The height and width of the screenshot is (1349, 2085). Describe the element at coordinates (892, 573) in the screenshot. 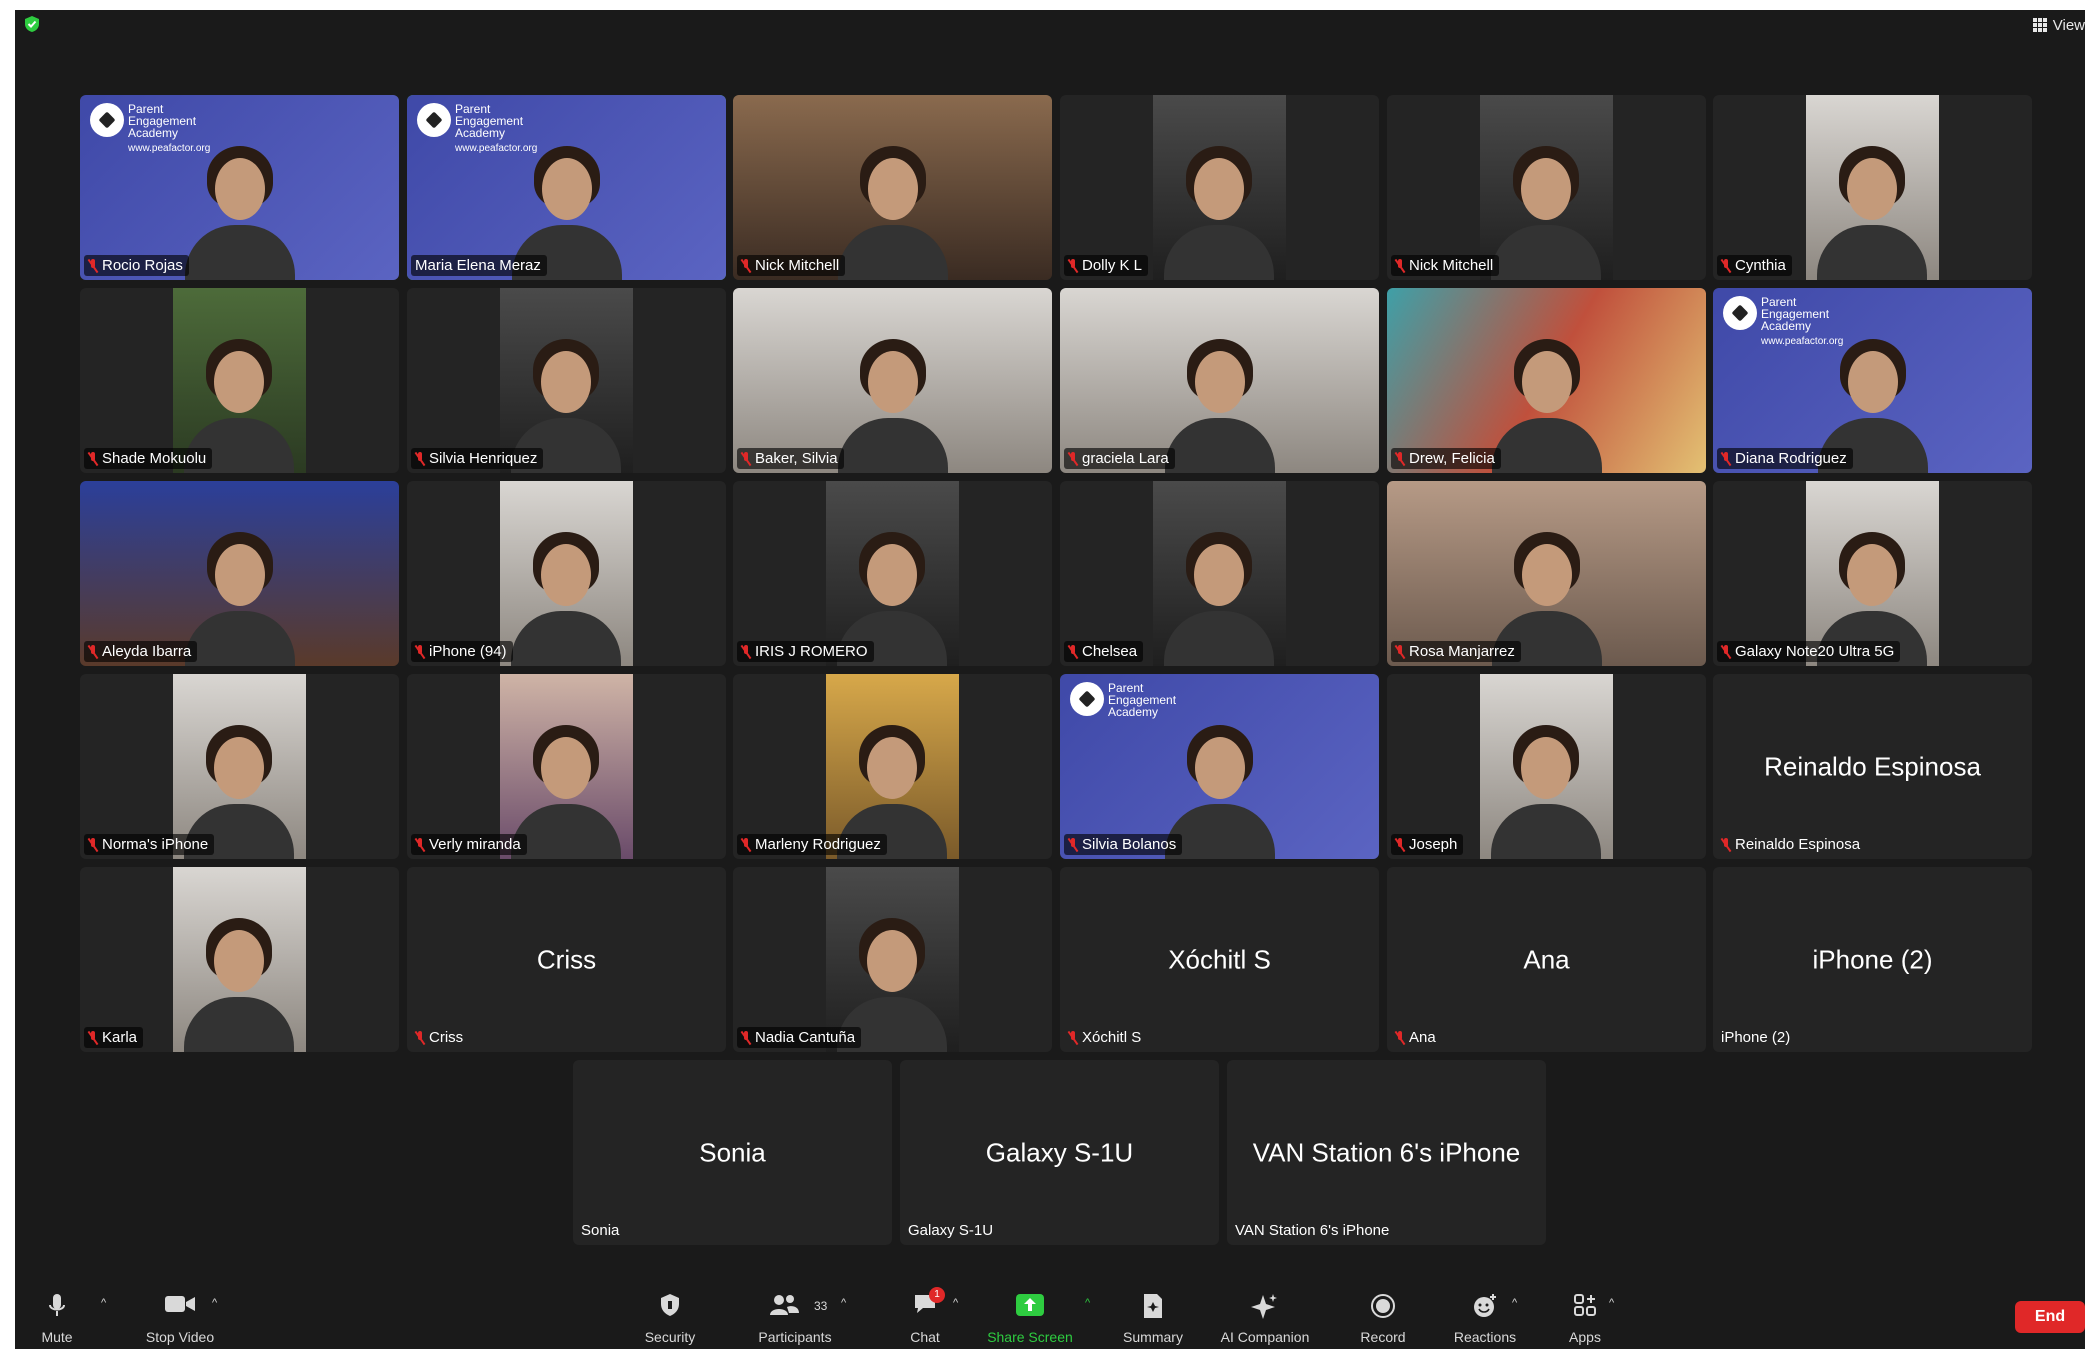

I see `participant-tile: IRIS J ROMERO` at that location.